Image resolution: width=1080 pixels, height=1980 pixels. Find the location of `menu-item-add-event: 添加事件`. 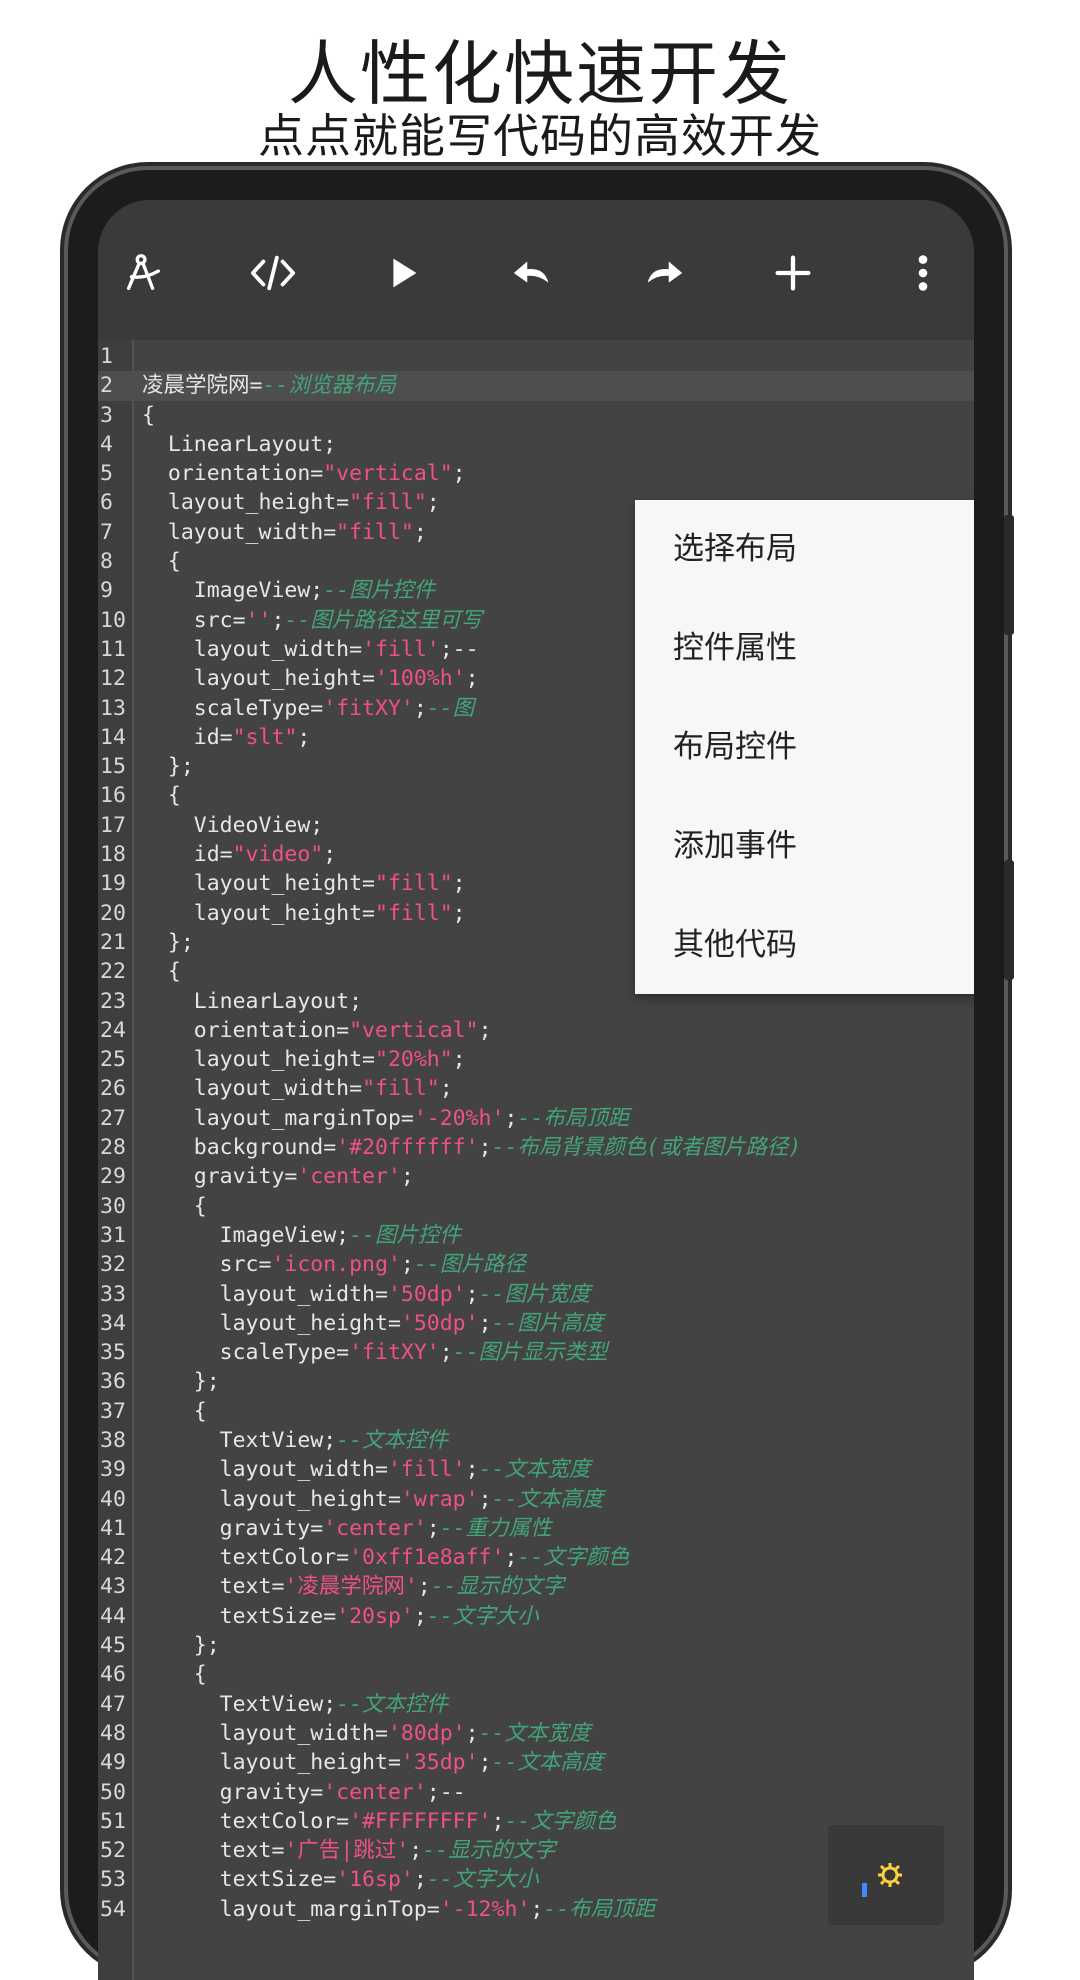

menu-item-add-event: 添加事件 is located at coordinates (804, 846).